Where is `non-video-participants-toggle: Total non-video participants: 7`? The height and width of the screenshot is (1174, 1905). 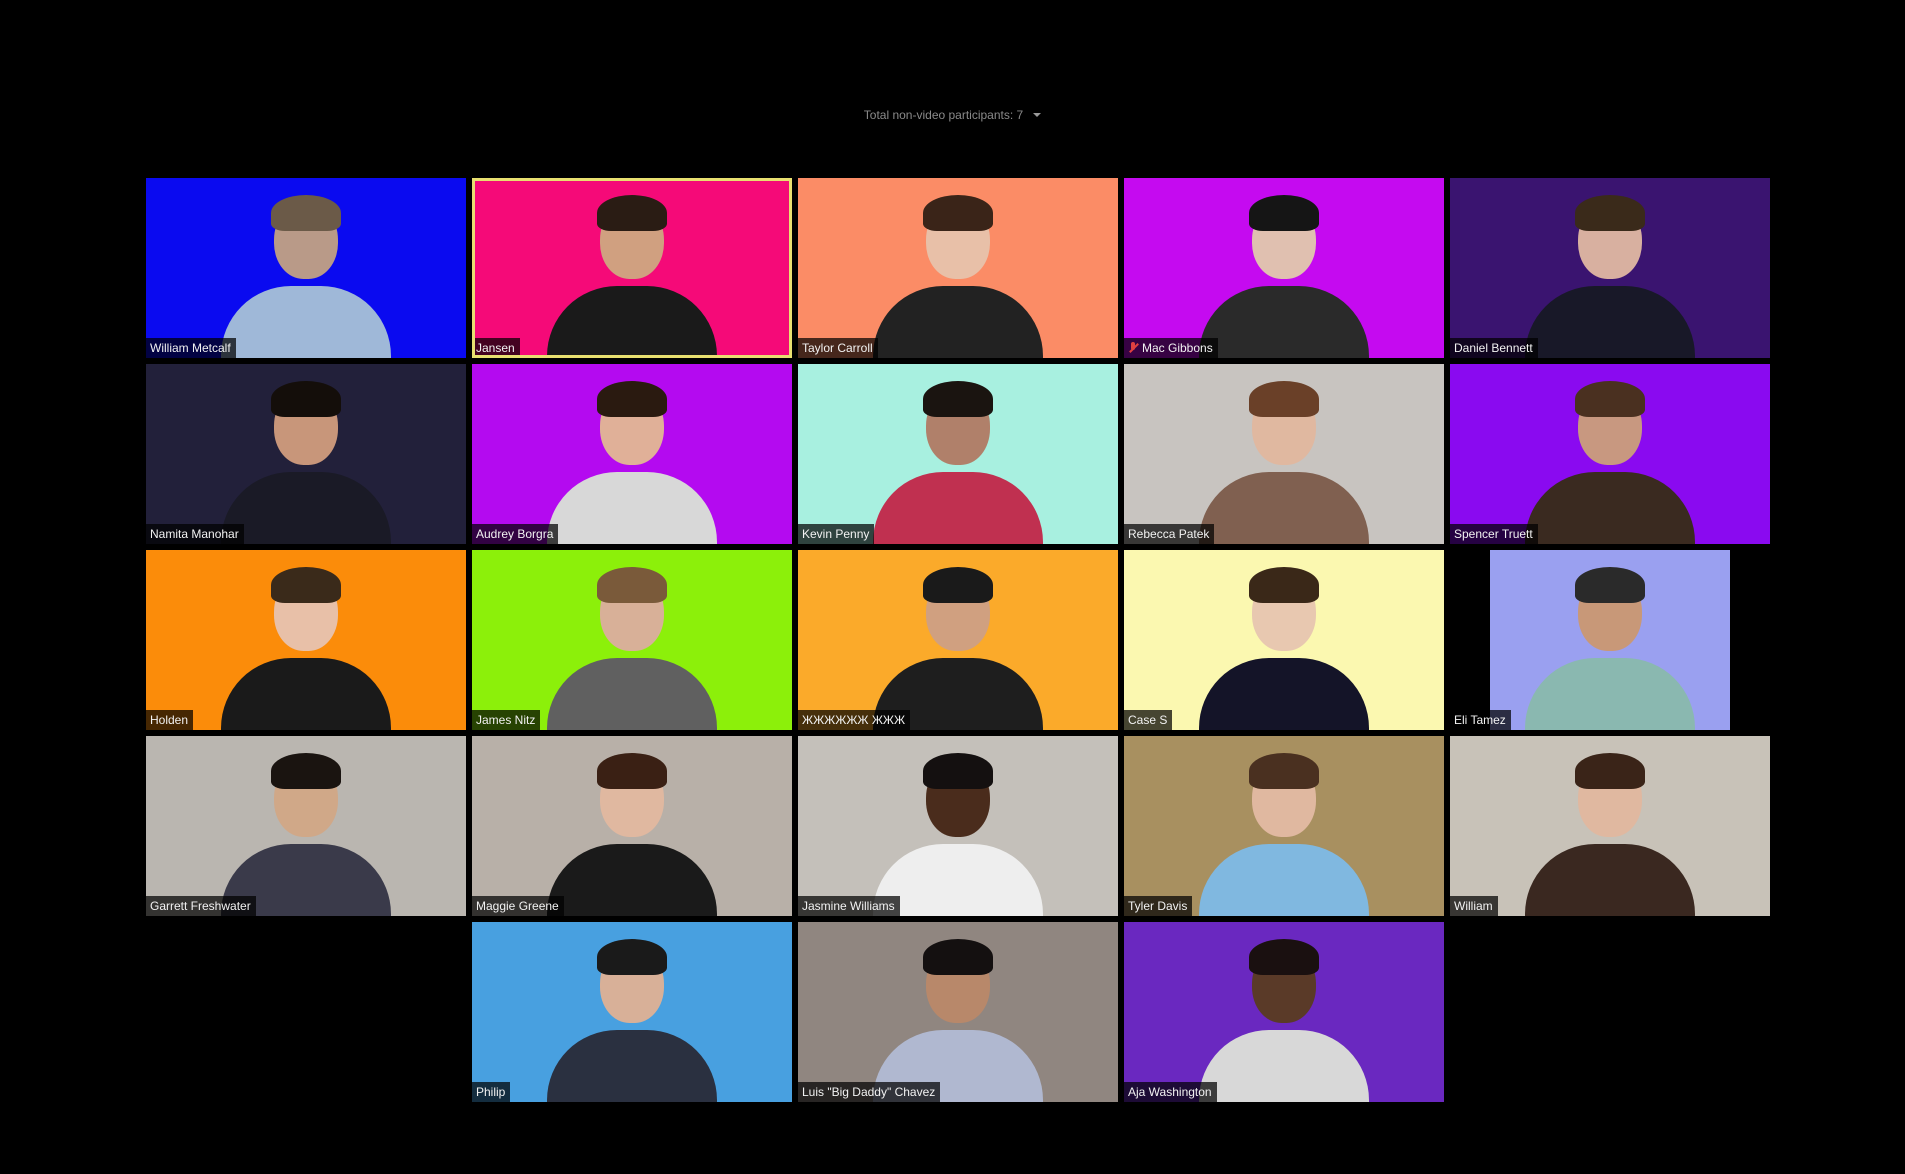 non-video-participants-toggle: Total non-video participants: 7 is located at coordinates (952, 115).